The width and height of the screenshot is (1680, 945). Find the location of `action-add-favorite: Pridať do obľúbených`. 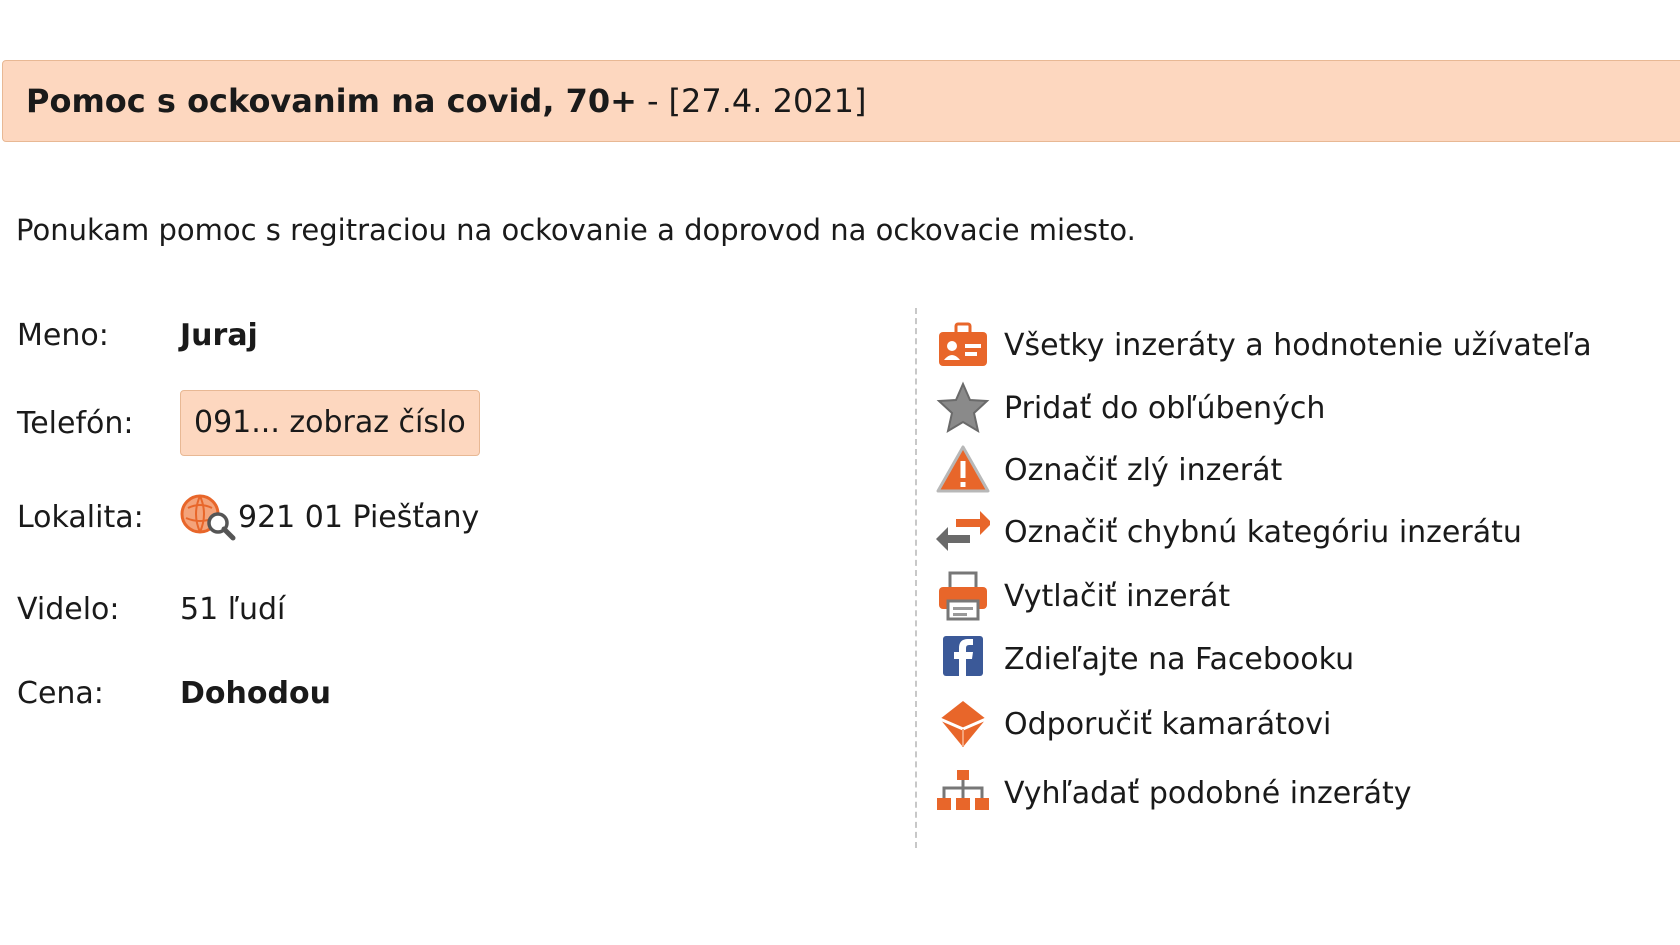

action-add-favorite: Pridať do obľúbených is located at coordinates (1130, 408).